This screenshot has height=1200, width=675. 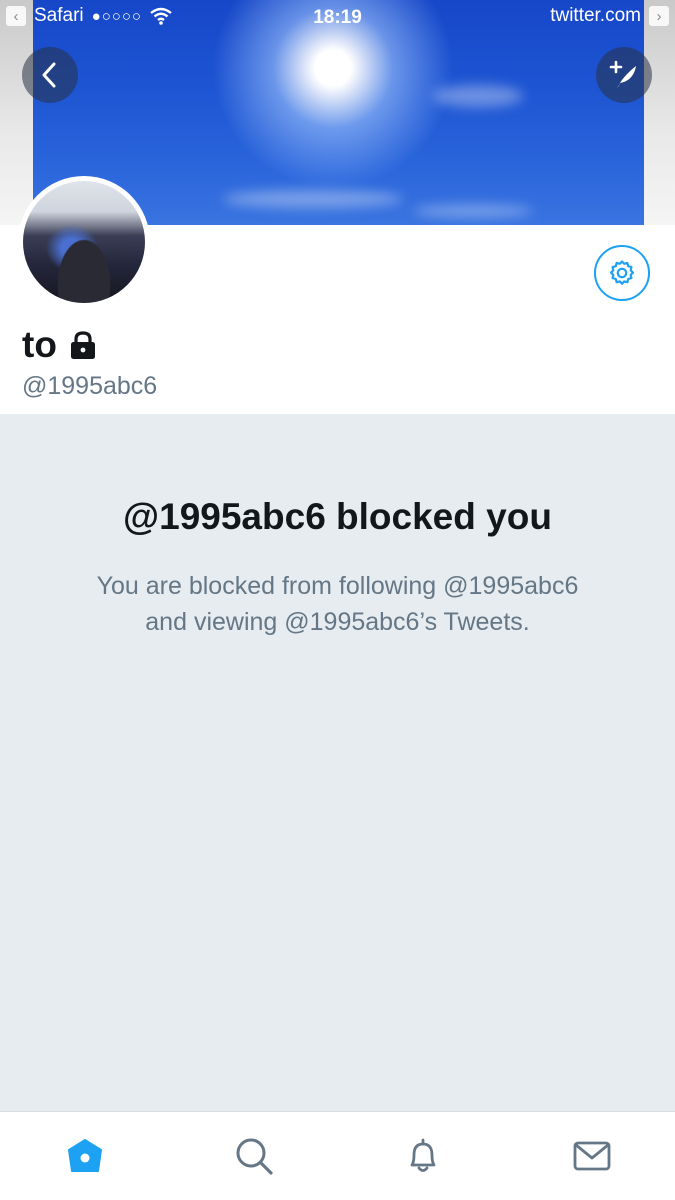 What do you see at coordinates (337, 516) in the screenshot?
I see `blocked-title: @1995abc6 blocked you` at bounding box center [337, 516].